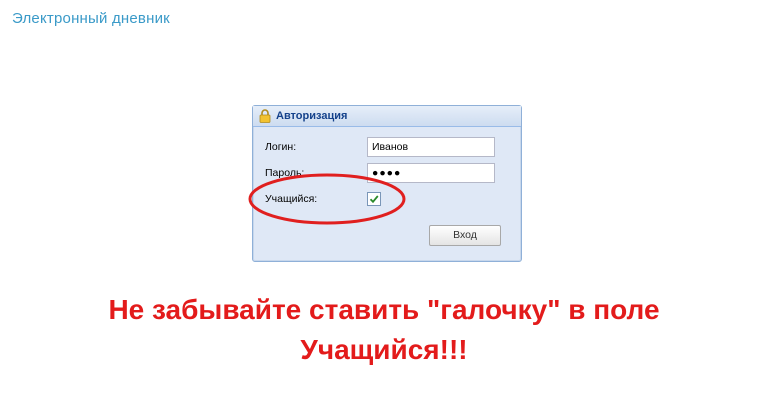 This screenshot has width=768, height=408. What do you see at coordinates (431, 147) in the screenshot?
I see `login-input: Иванов` at bounding box center [431, 147].